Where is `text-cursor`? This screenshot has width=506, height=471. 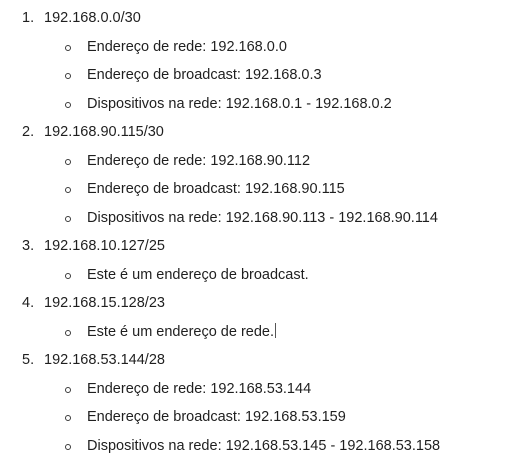
text-cursor is located at coordinates (276, 330).